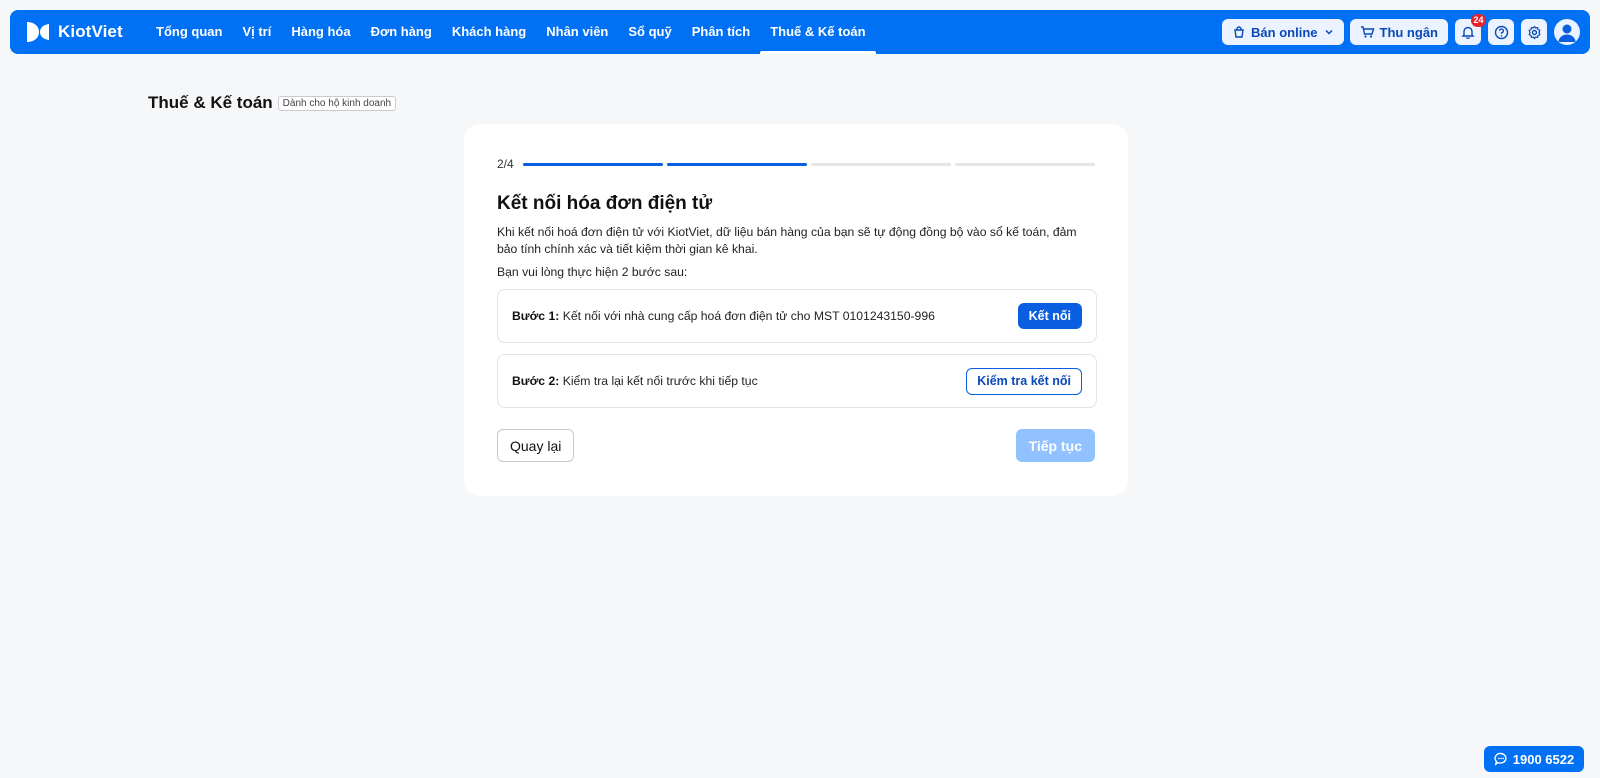  Describe the element at coordinates (577, 32) in the screenshot. I see `nav-item-employees: Nhân viên` at that location.